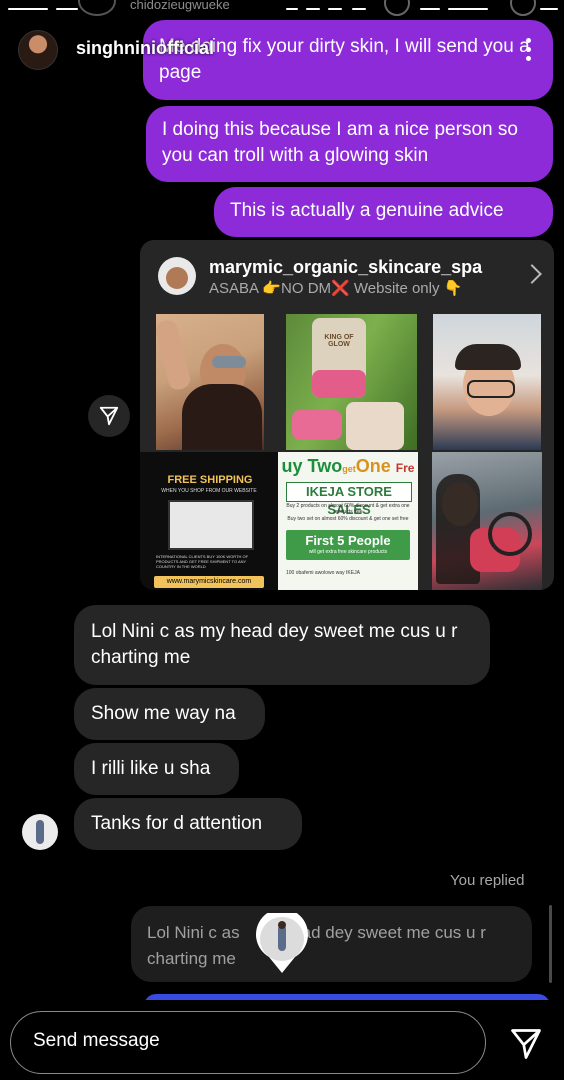  What do you see at coordinates (209, 491) in the screenshot?
I see `free-shipping-subtitle: WHEN YOU SHOP FROM OUR WEBSITE` at bounding box center [209, 491].